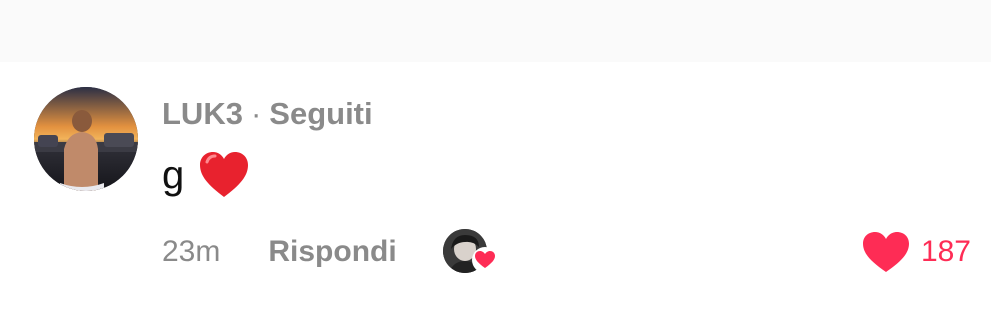 The image size is (991, 330). I want to click on heart-filled-icon, so click(886, 252).